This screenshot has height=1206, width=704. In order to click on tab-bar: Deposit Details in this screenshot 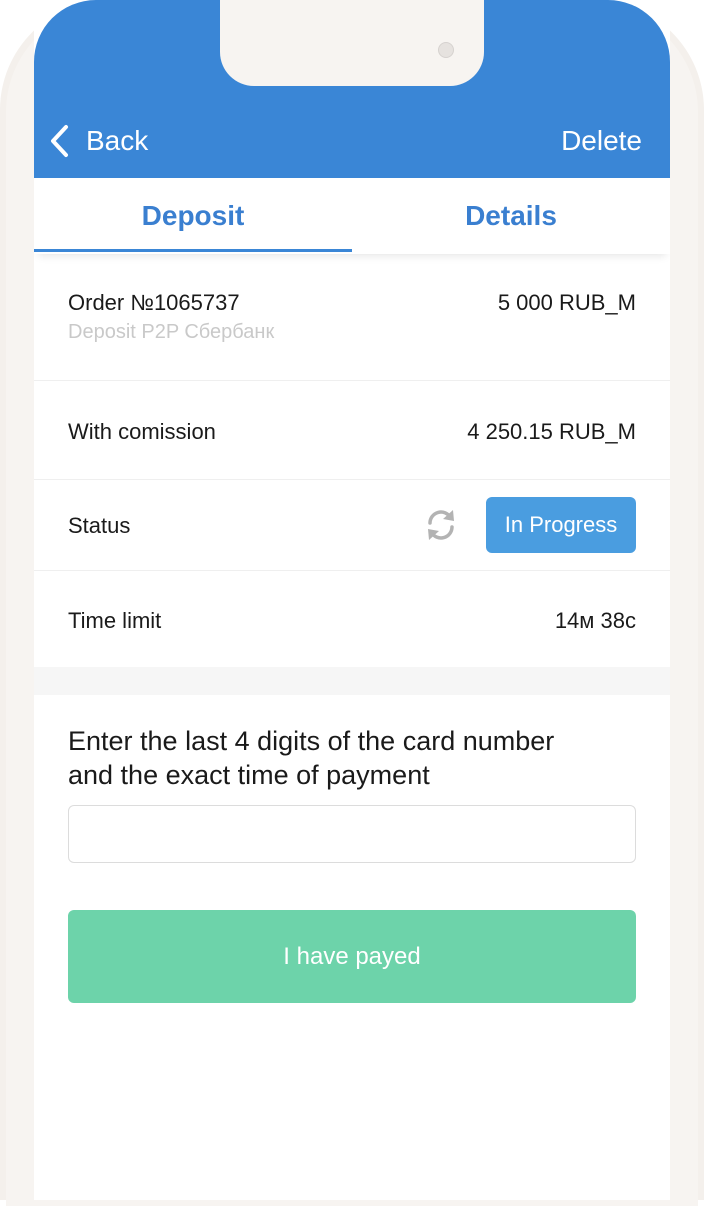, I will do `click(352, 216)`.